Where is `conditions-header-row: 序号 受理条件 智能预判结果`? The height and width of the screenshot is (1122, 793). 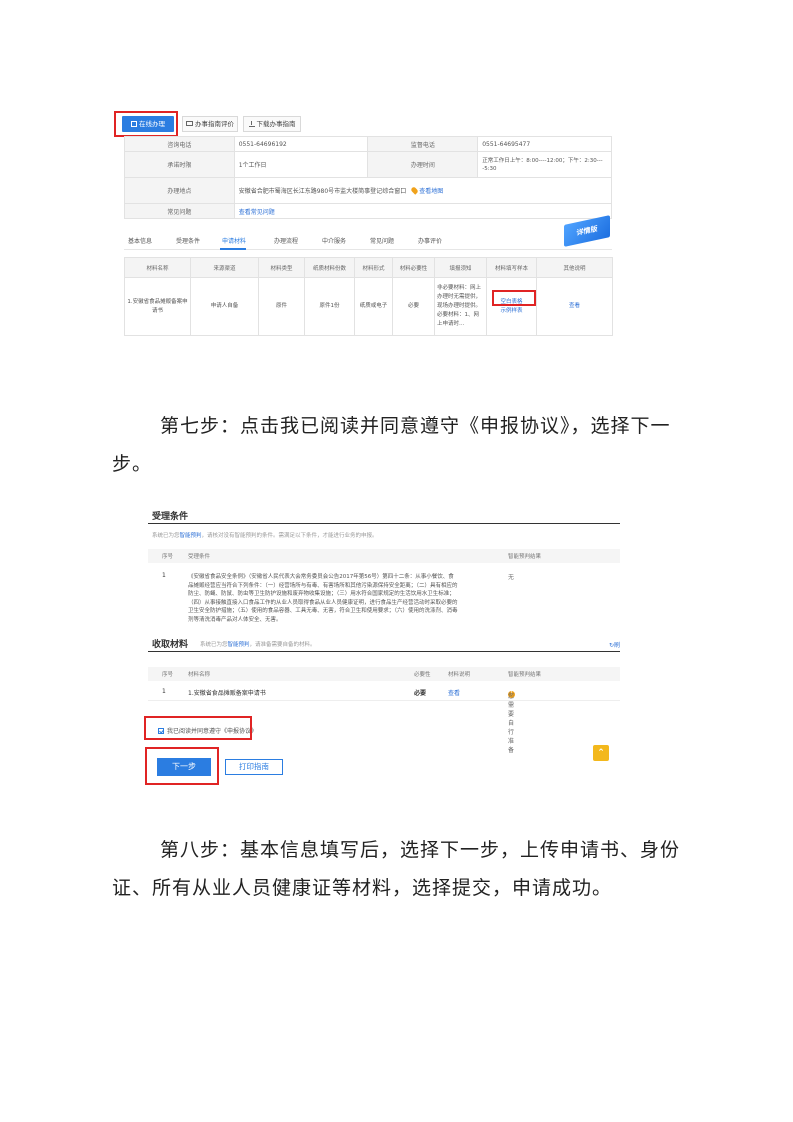
conditions-header-row: 序号 受理条件 智能预判结果 is located at coordinates (384, 556).